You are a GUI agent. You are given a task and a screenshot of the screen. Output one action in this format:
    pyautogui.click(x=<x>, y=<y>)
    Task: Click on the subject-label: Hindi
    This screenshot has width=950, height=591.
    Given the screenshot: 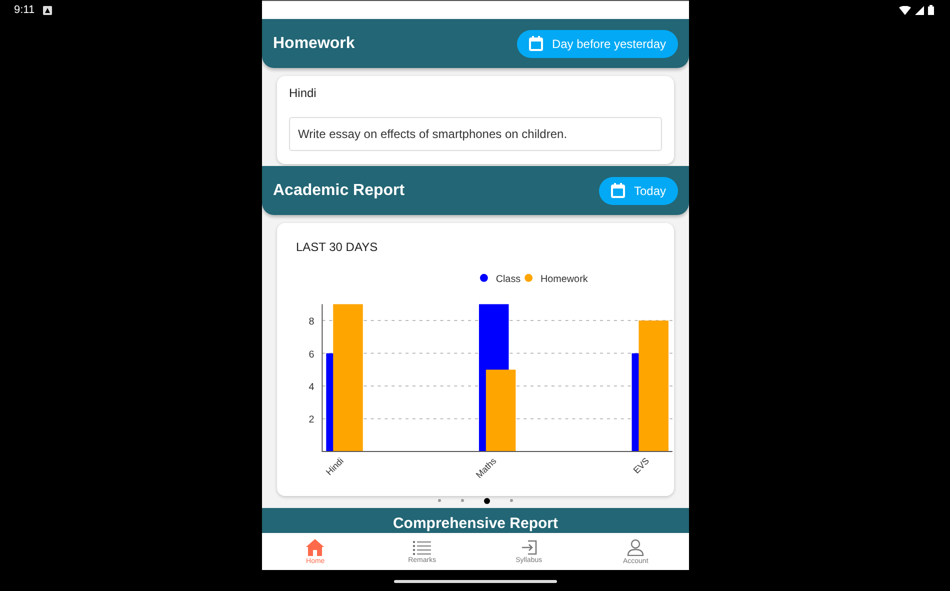 What is the action you would take?
    pyautogui.click(x=303, y=93)
    